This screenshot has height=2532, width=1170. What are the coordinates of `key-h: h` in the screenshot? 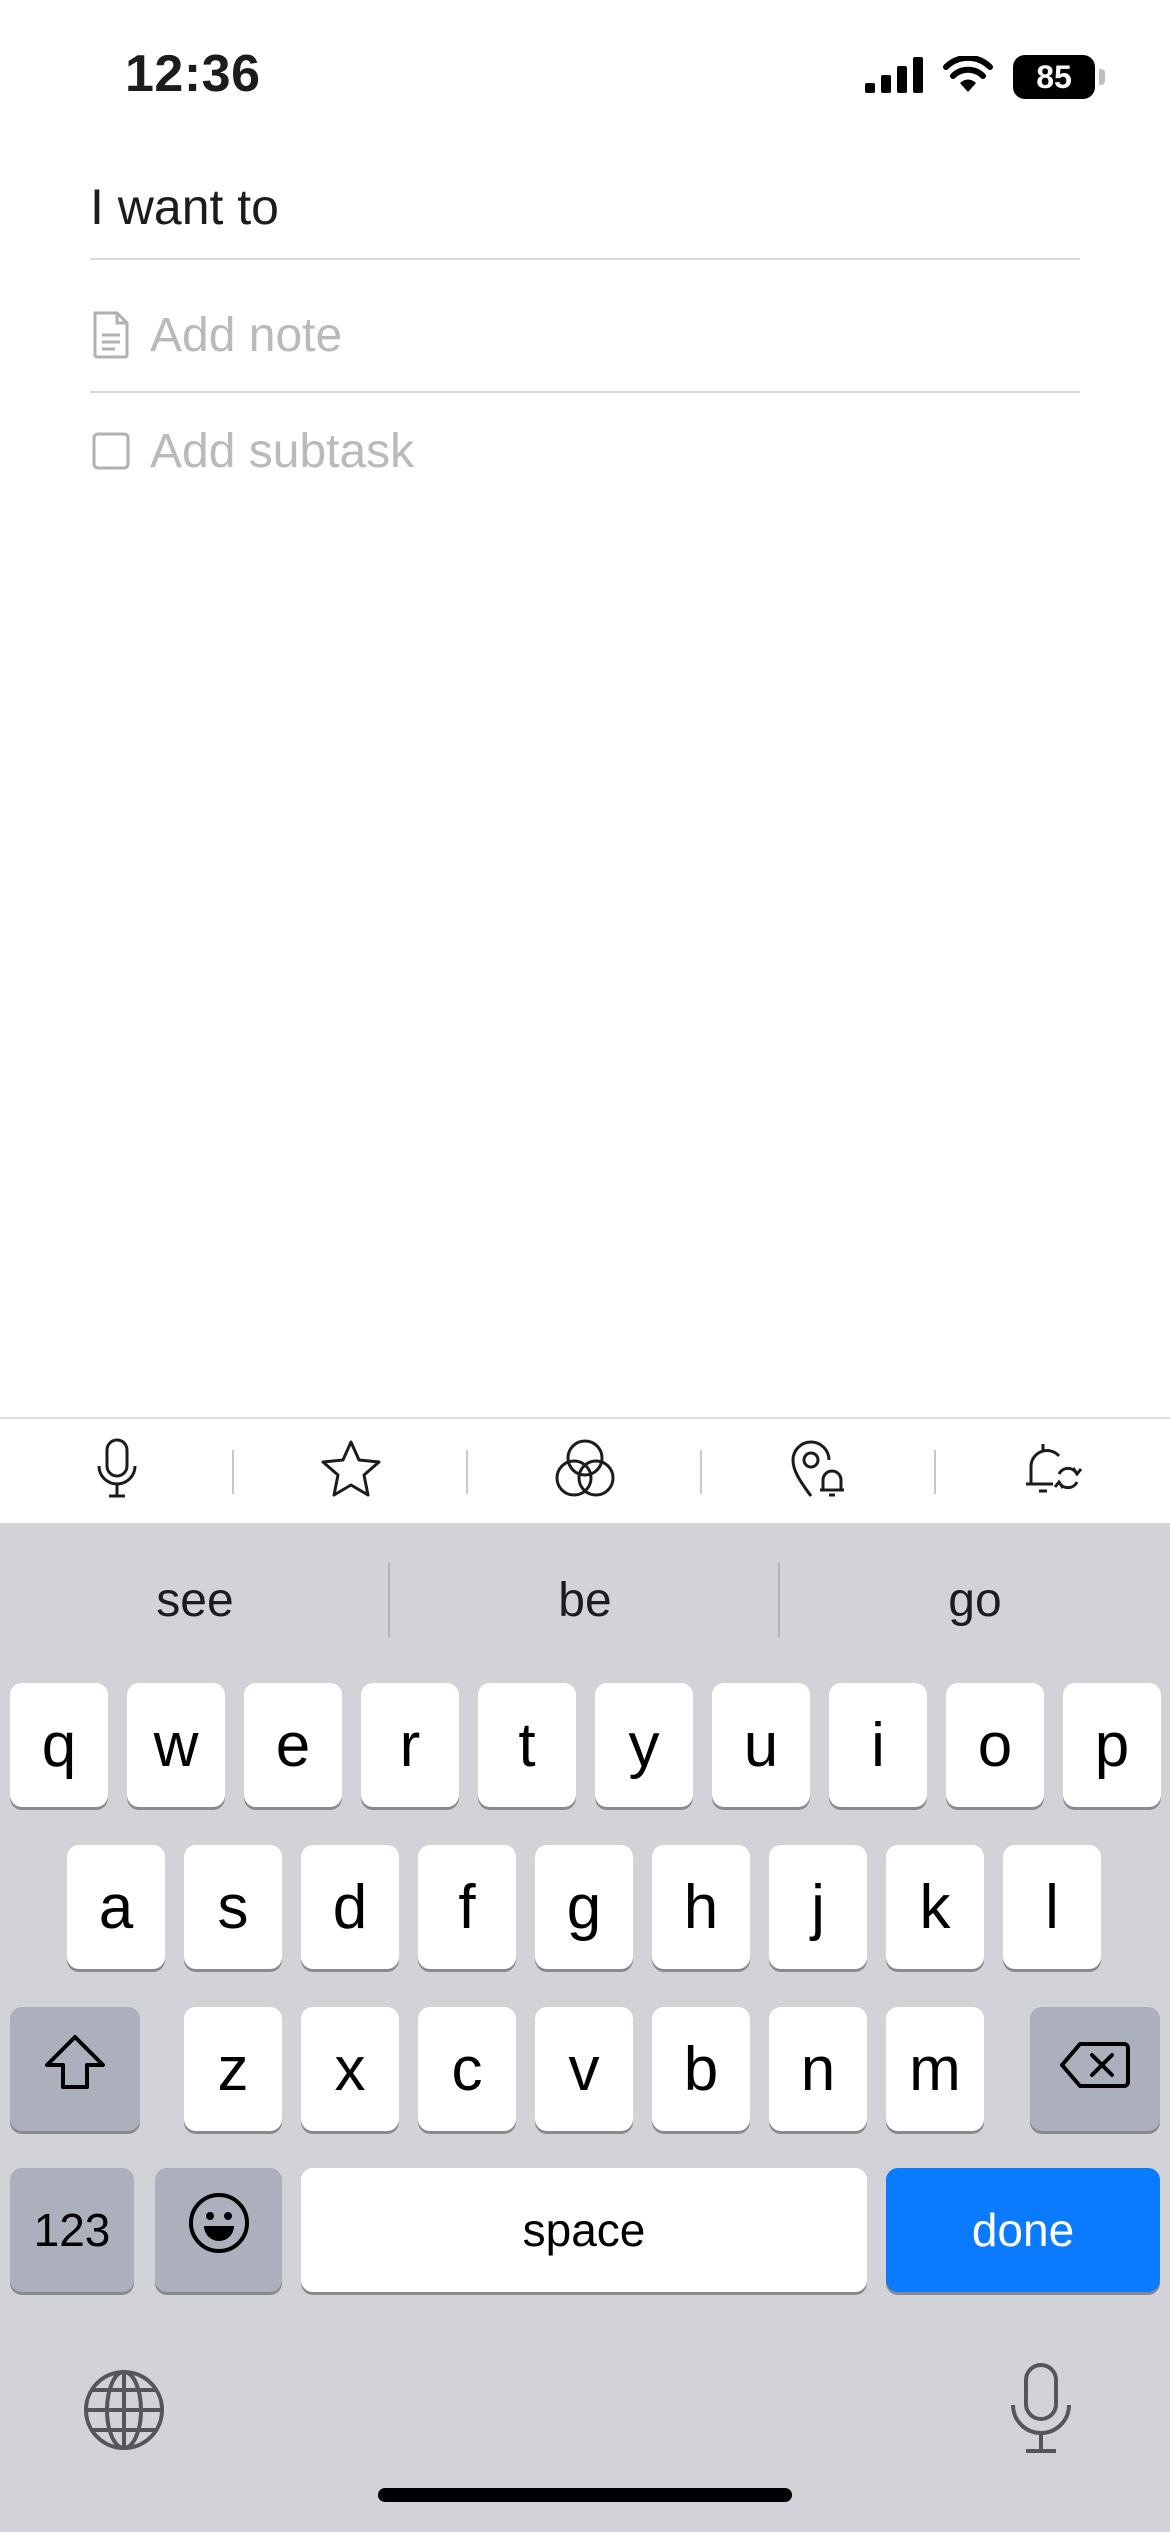 It's located at (701, 1907).